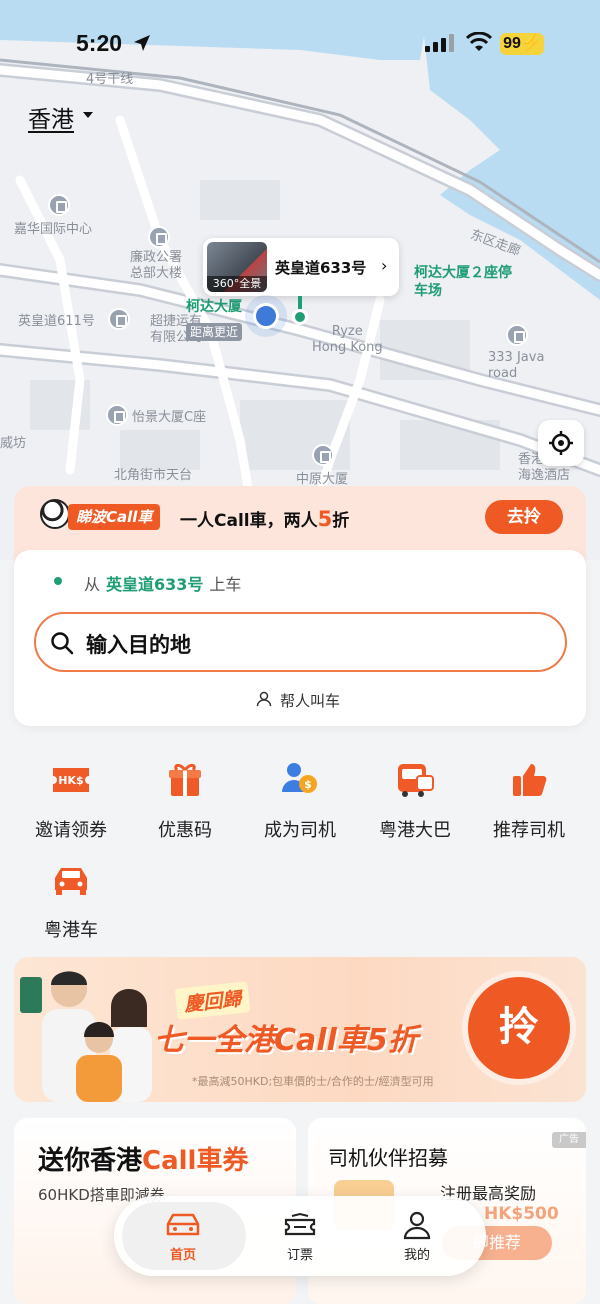  Describe the element at coordinates (58, 581) in the screenshot. I see `pickup-dot-icon` at that location.